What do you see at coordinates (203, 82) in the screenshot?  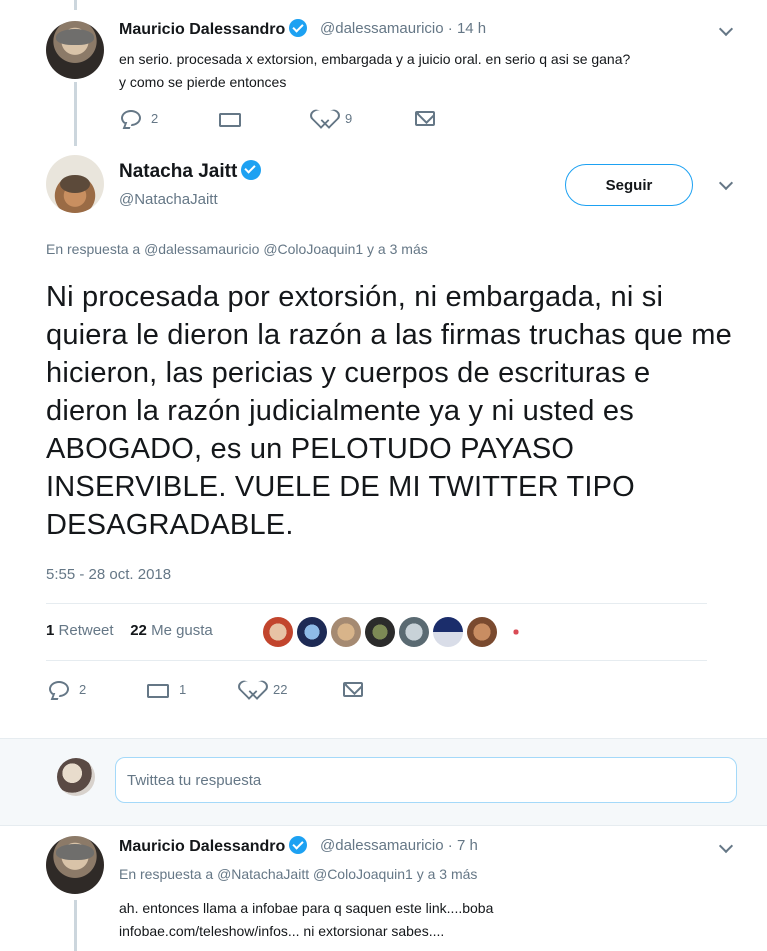 I see `tweet-text-line: y como se pierde entonces` at bounding box center [203, 82].